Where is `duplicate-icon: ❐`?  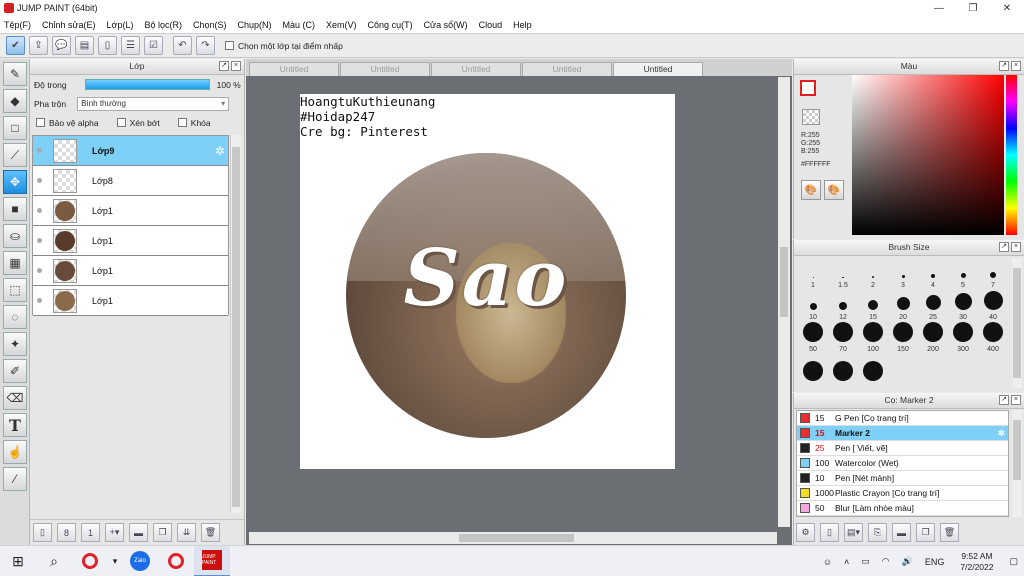 duplicate-icon: ❐ is located at coordinates (925, 532).